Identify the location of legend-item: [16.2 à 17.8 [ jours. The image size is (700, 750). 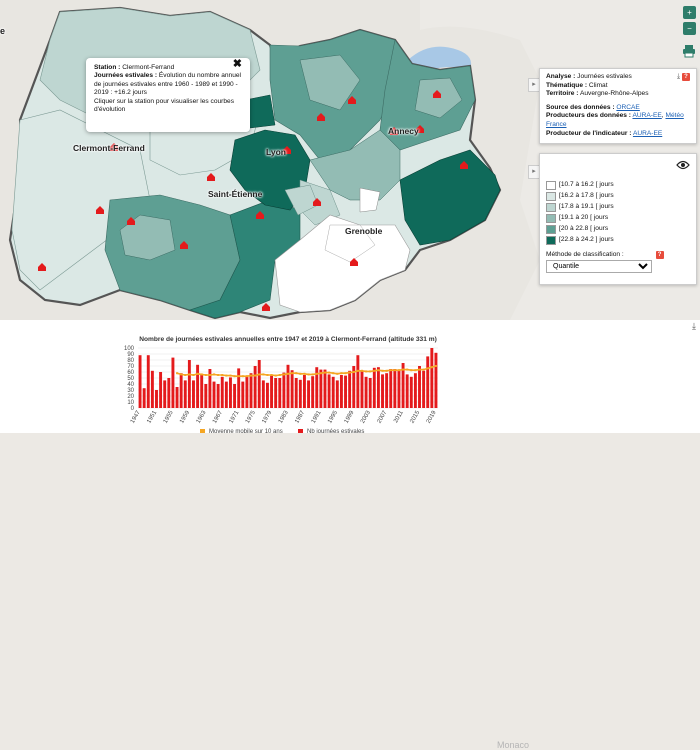
(618, 196).